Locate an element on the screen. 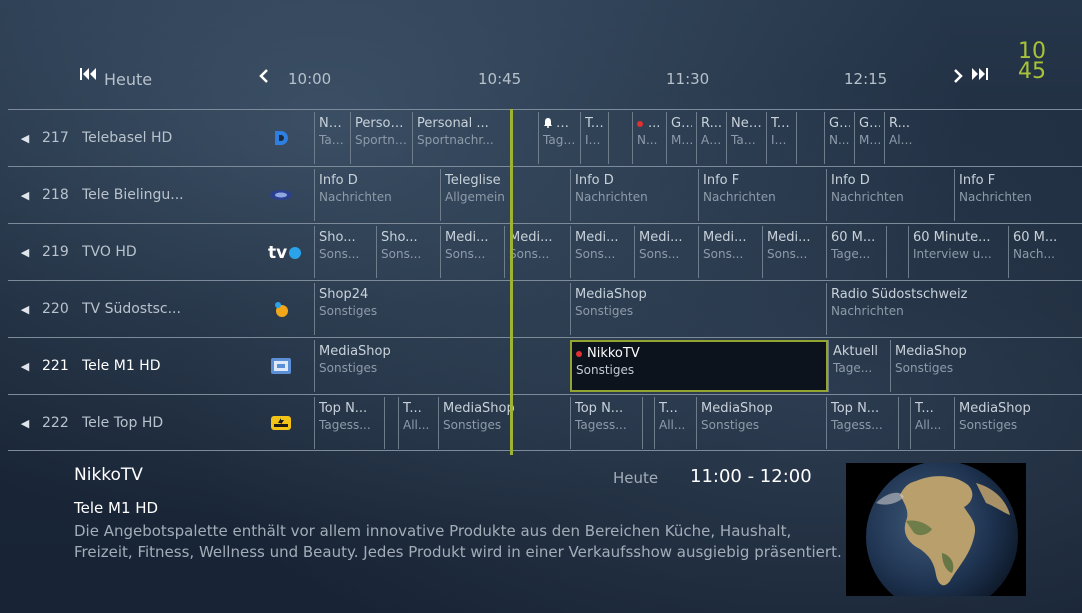 This screenshot has width=1082, height=613. program-genre: Sonstiges is located at coordinates (988, 425).